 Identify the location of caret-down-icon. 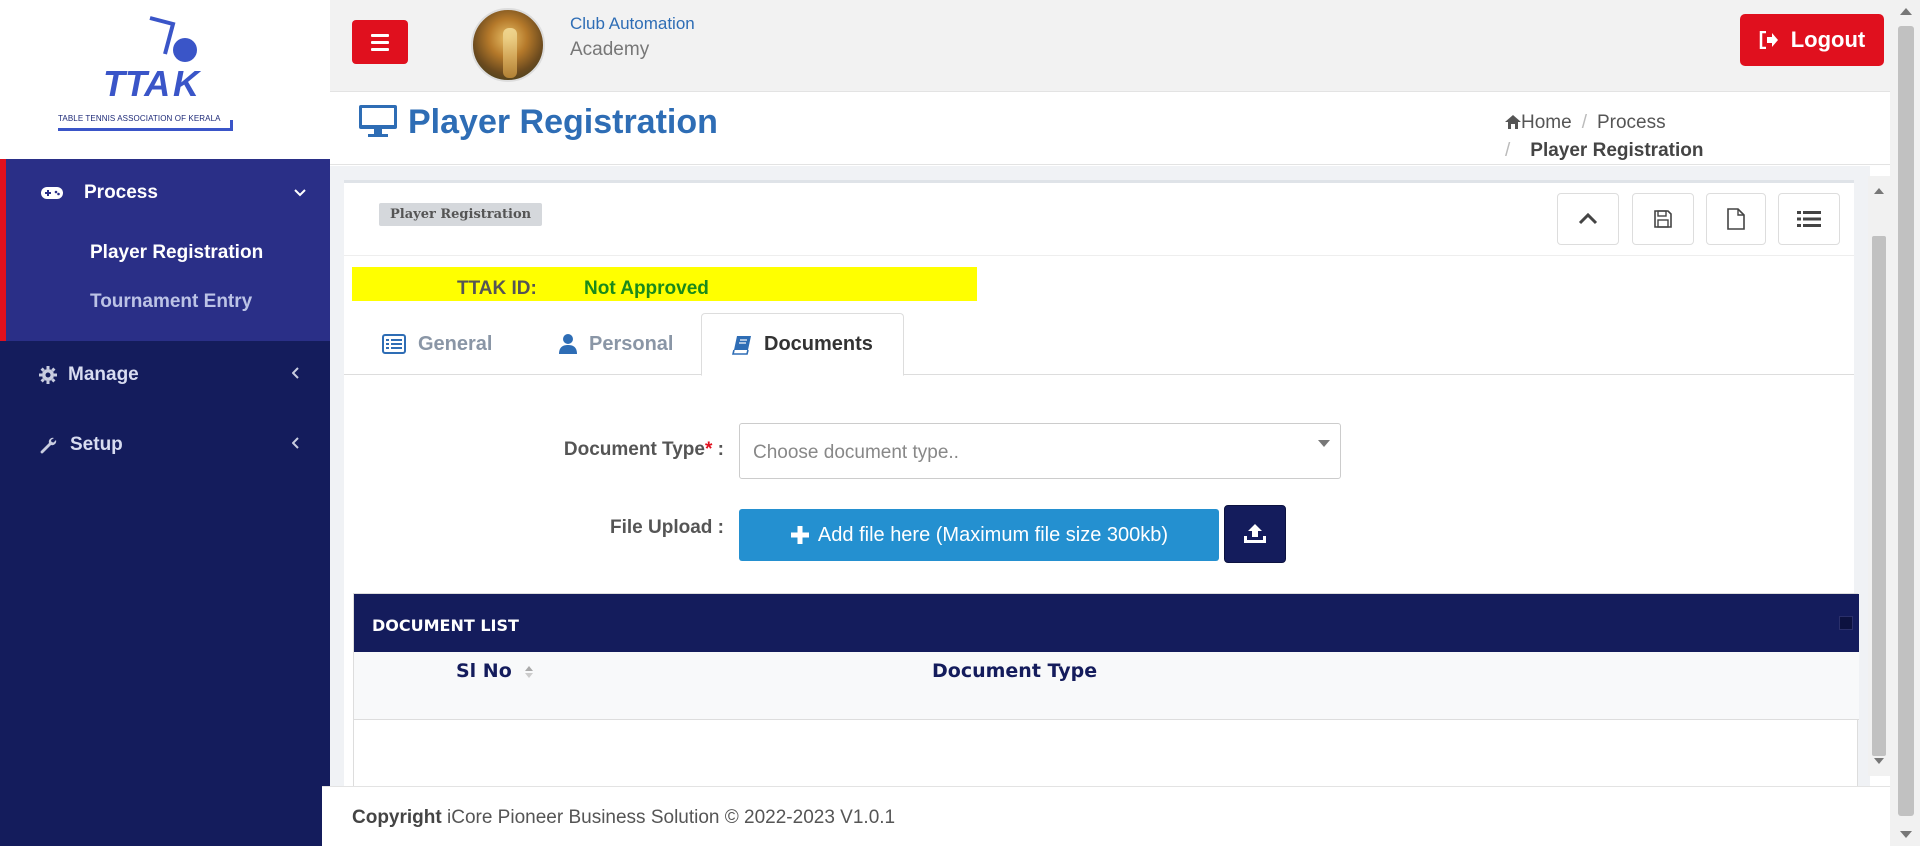
(1324, 443).